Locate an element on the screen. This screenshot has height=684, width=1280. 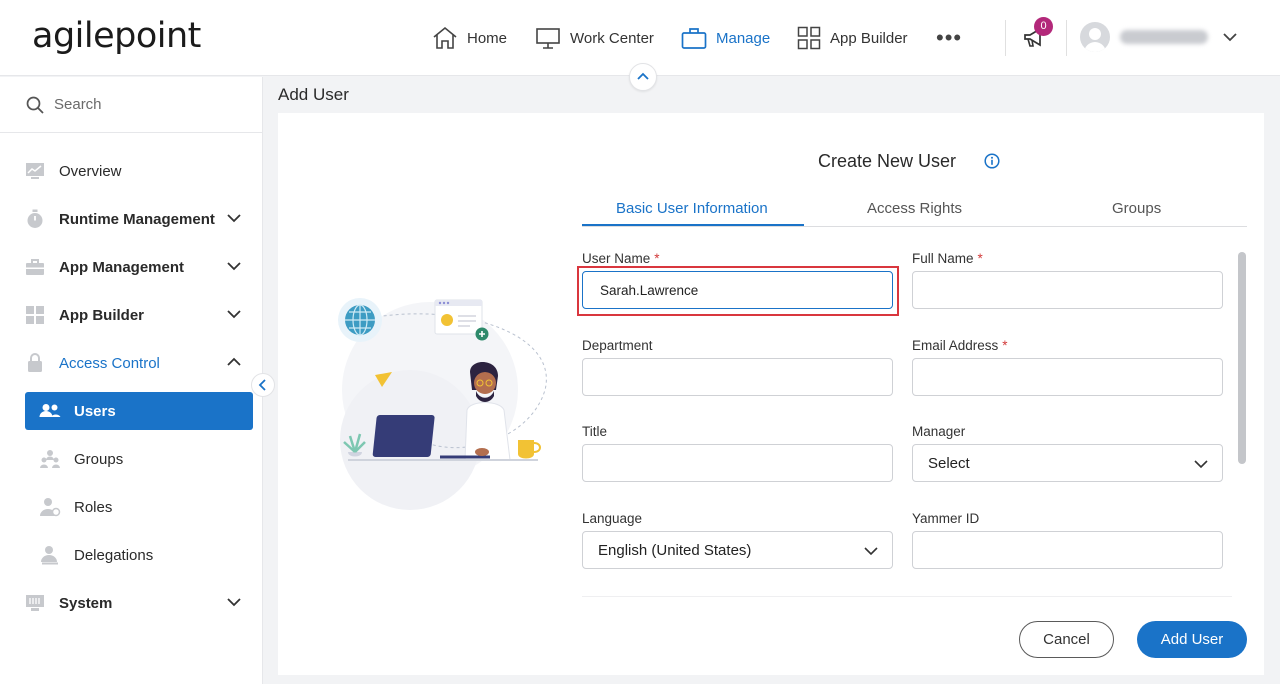
sidebar-item-groups: Groups is located at coordinates (139, 459).